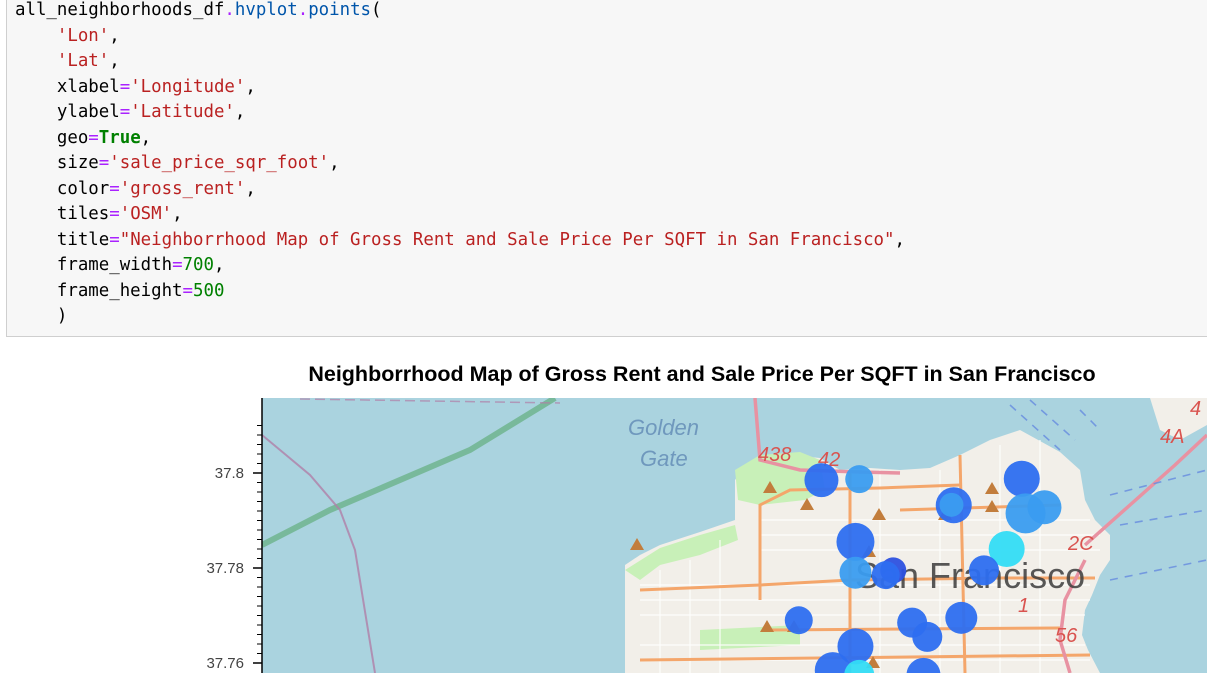 This screenshot has height=673, width=1207. I want to click on route-label-1: 1, so click(1023, 606).